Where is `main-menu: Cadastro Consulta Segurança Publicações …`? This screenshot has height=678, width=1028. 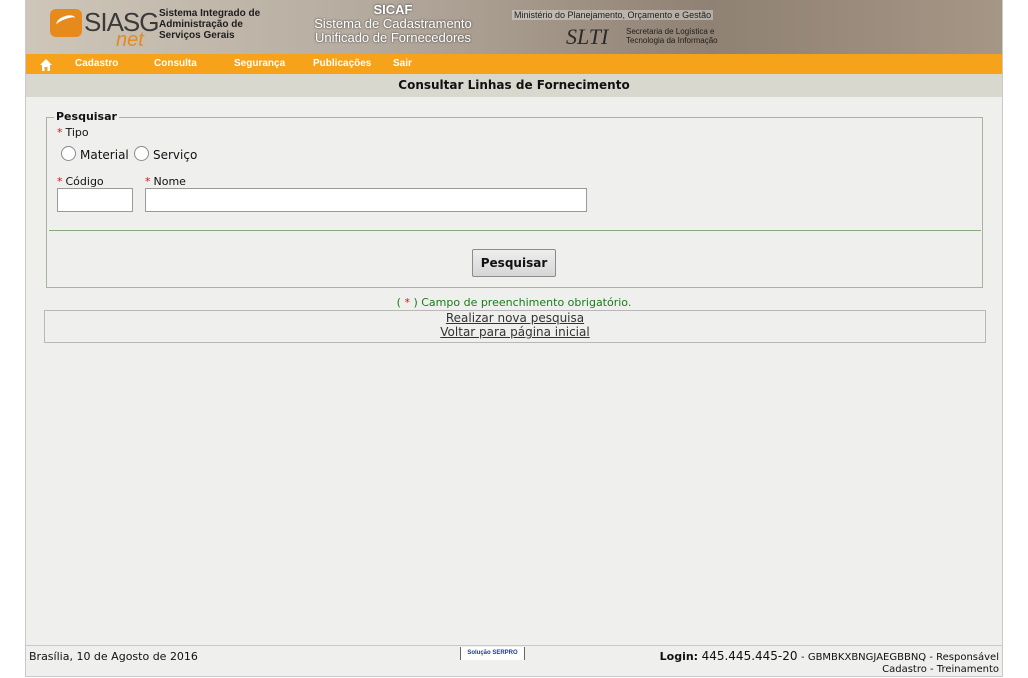
main-menu: Cadastro Consulta Segurança Publicações … is located at coordinates (514, 64).